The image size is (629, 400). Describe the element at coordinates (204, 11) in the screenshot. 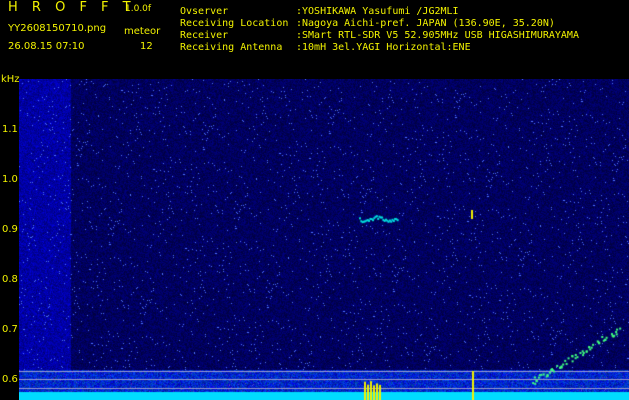

I see `field-observer-label: Ovserver` at that location.